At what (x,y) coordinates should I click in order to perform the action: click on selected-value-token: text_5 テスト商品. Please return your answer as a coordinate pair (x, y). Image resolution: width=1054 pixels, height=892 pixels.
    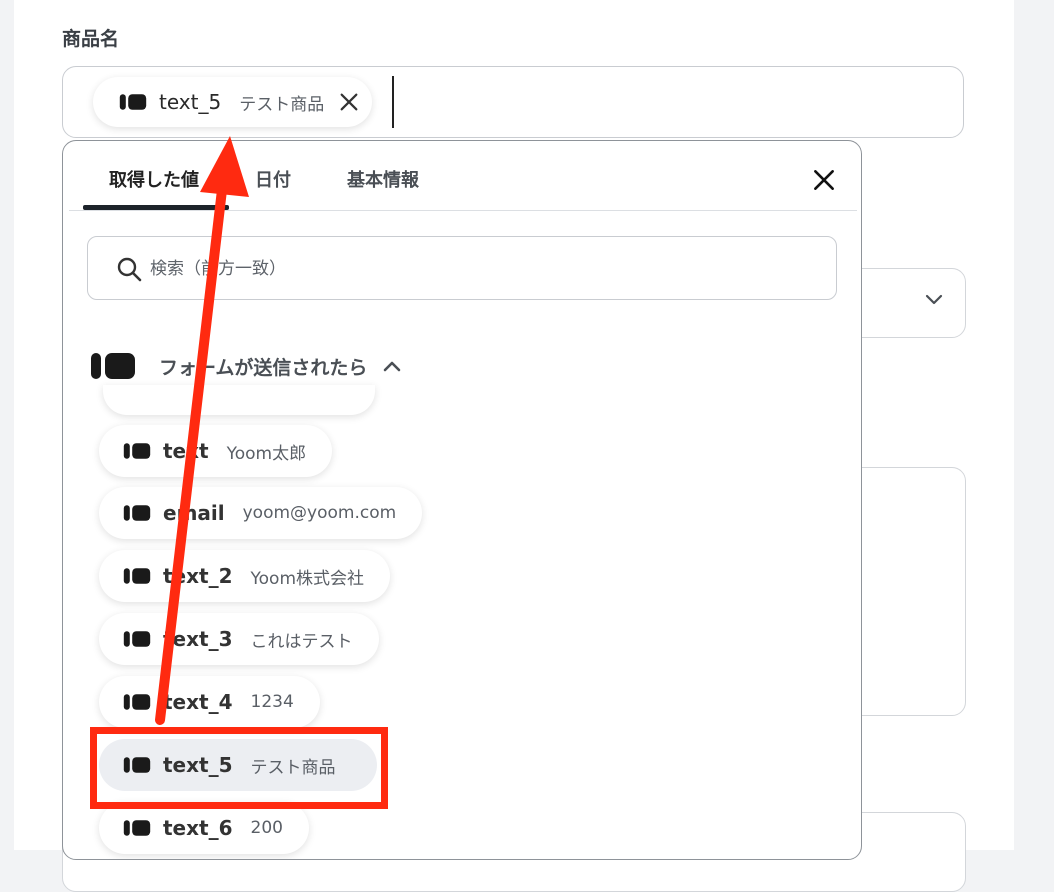
    Looking at the image, I should click on (233, 102).